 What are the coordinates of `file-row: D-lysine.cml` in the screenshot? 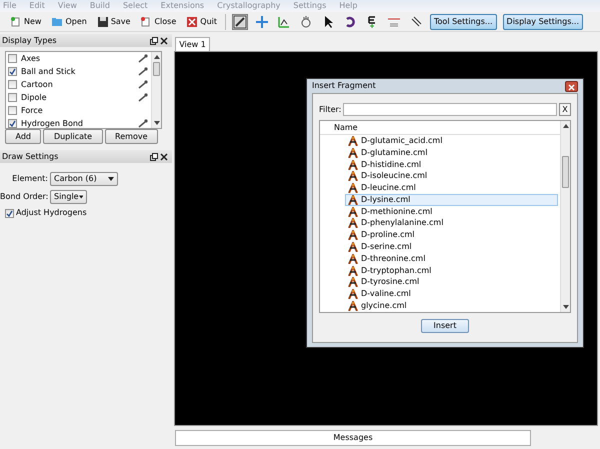 It's located at (451, 200).